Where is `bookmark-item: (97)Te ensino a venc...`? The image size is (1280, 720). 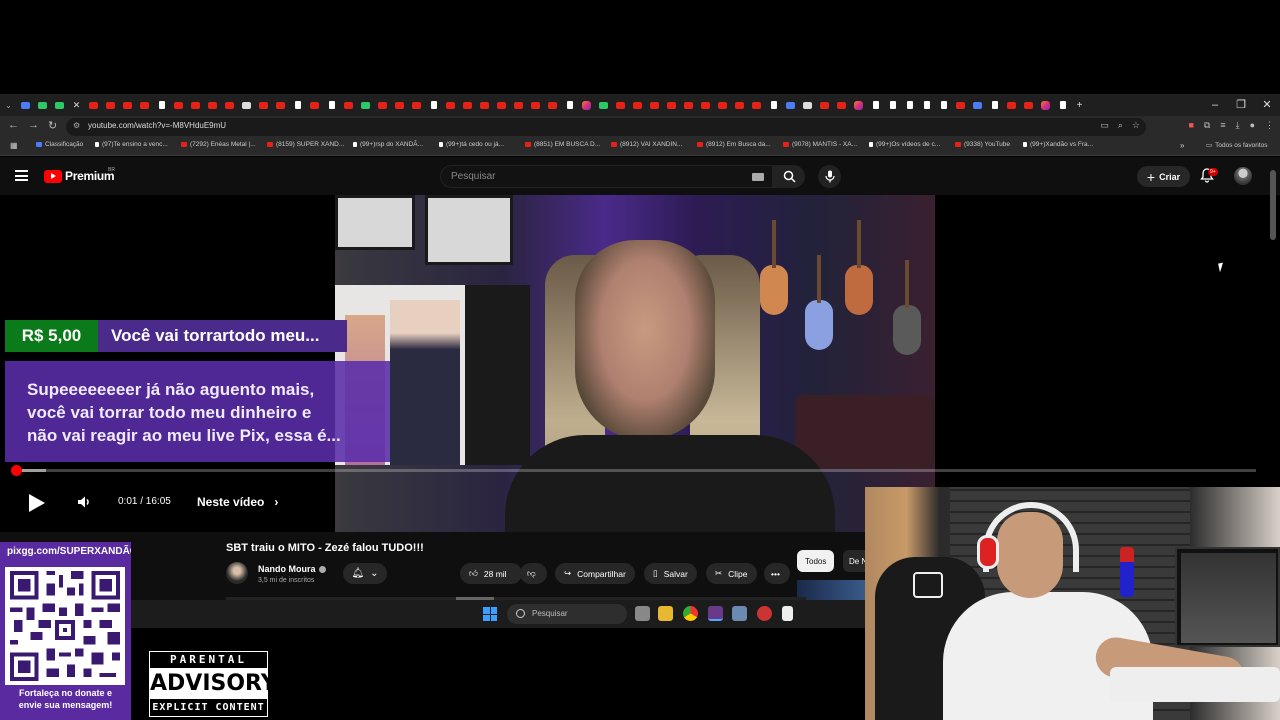 bookmark-item: (97)Te ensino a venc... is located at coordinates (131, 144).